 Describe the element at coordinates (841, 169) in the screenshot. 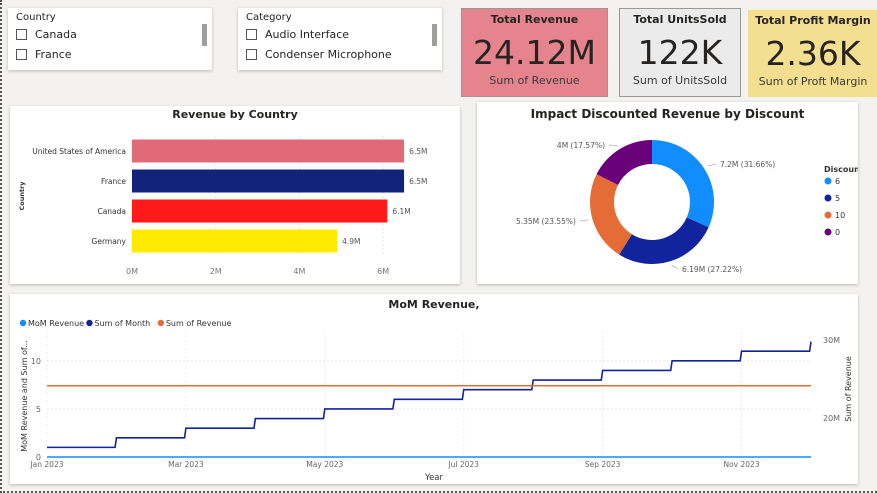

I see `legend-title: Discount` at that location.